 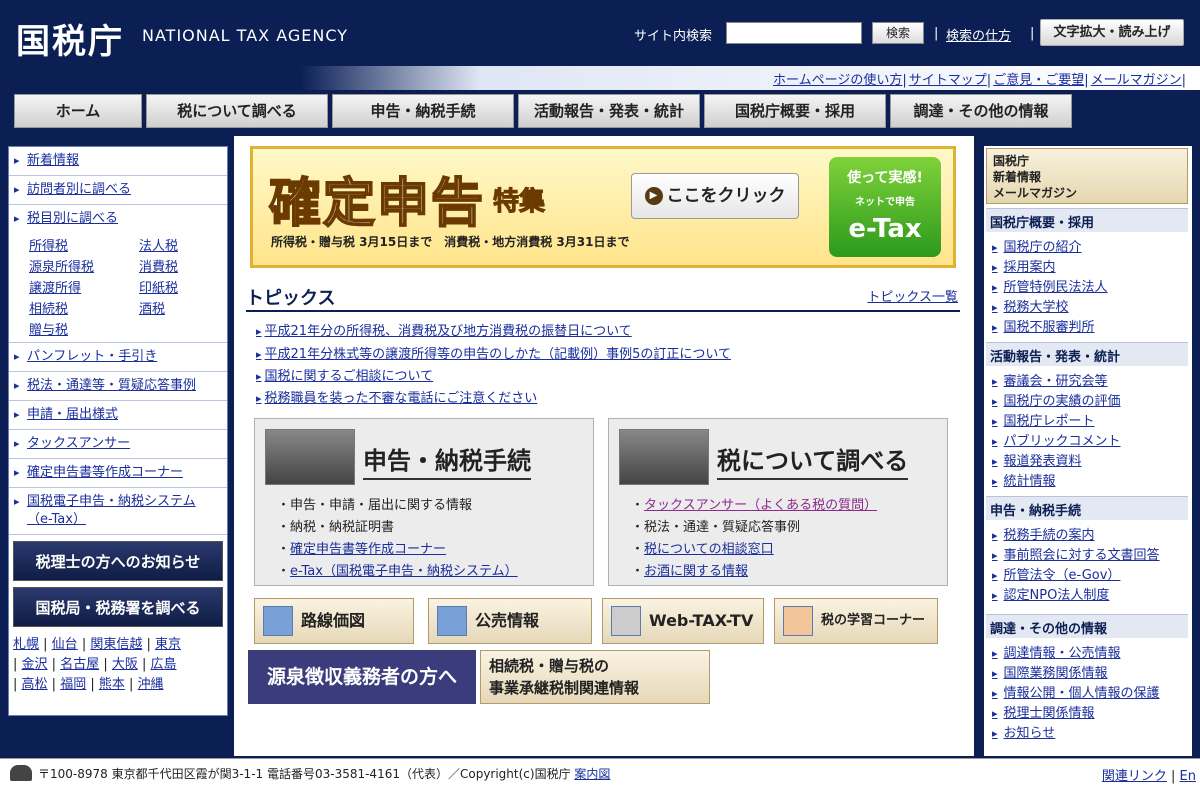 What do you see at coordinates (70, 38) in the screenshot?
I see `site-logo: 国税庁` at bounding box center [70, 38].